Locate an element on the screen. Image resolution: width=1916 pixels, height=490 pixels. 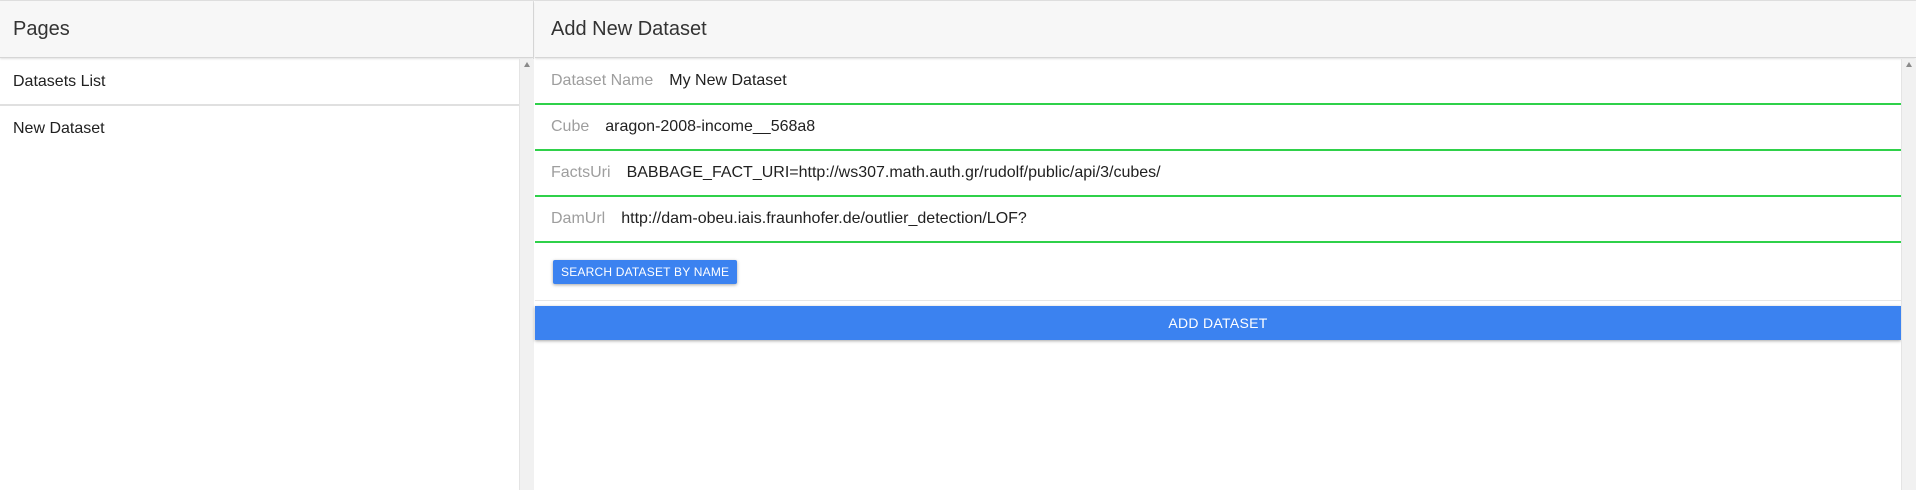
sidebar-item-new-dataset: New Dataset is located at coordinates (259, 128).